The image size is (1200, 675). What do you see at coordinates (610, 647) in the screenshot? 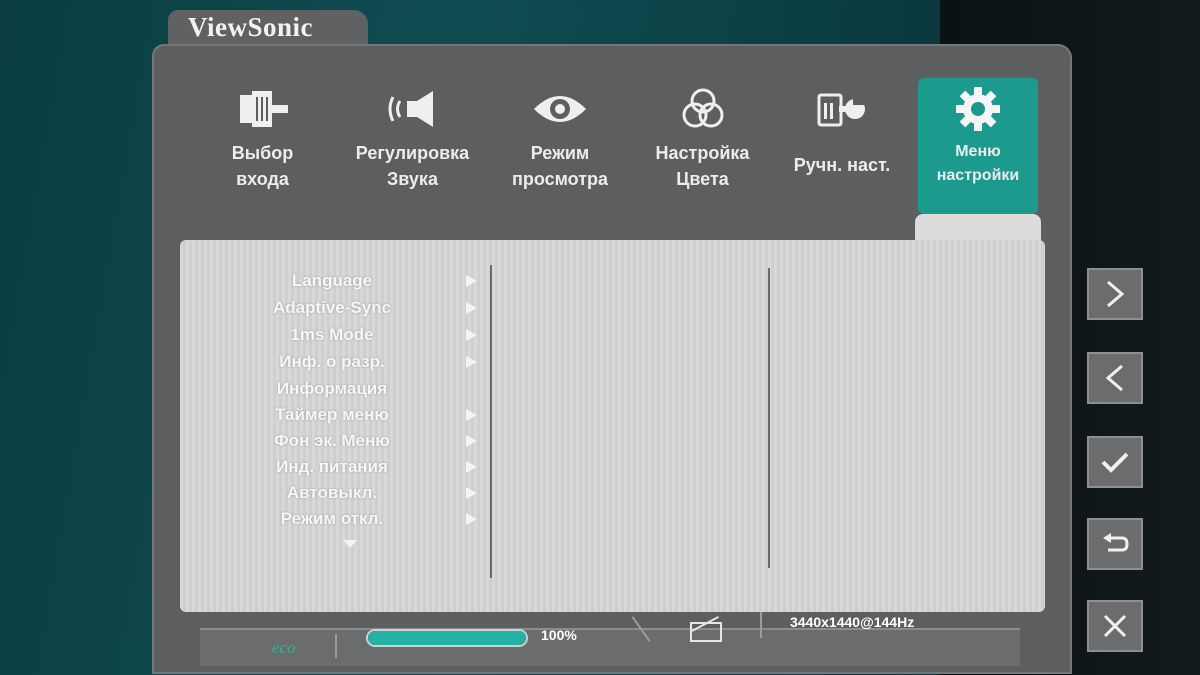
I see `status-bar` at bounding box center [610, 647].